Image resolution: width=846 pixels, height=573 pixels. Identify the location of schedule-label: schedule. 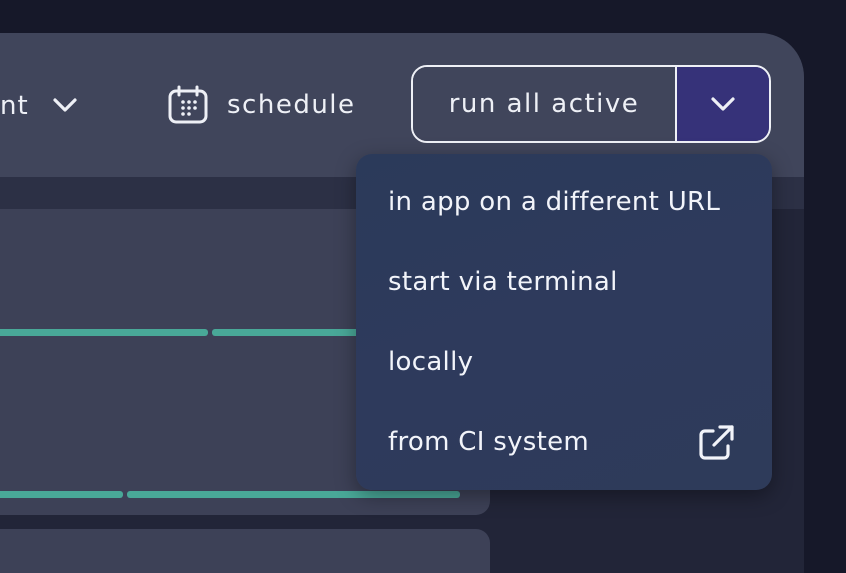
(291, 105).